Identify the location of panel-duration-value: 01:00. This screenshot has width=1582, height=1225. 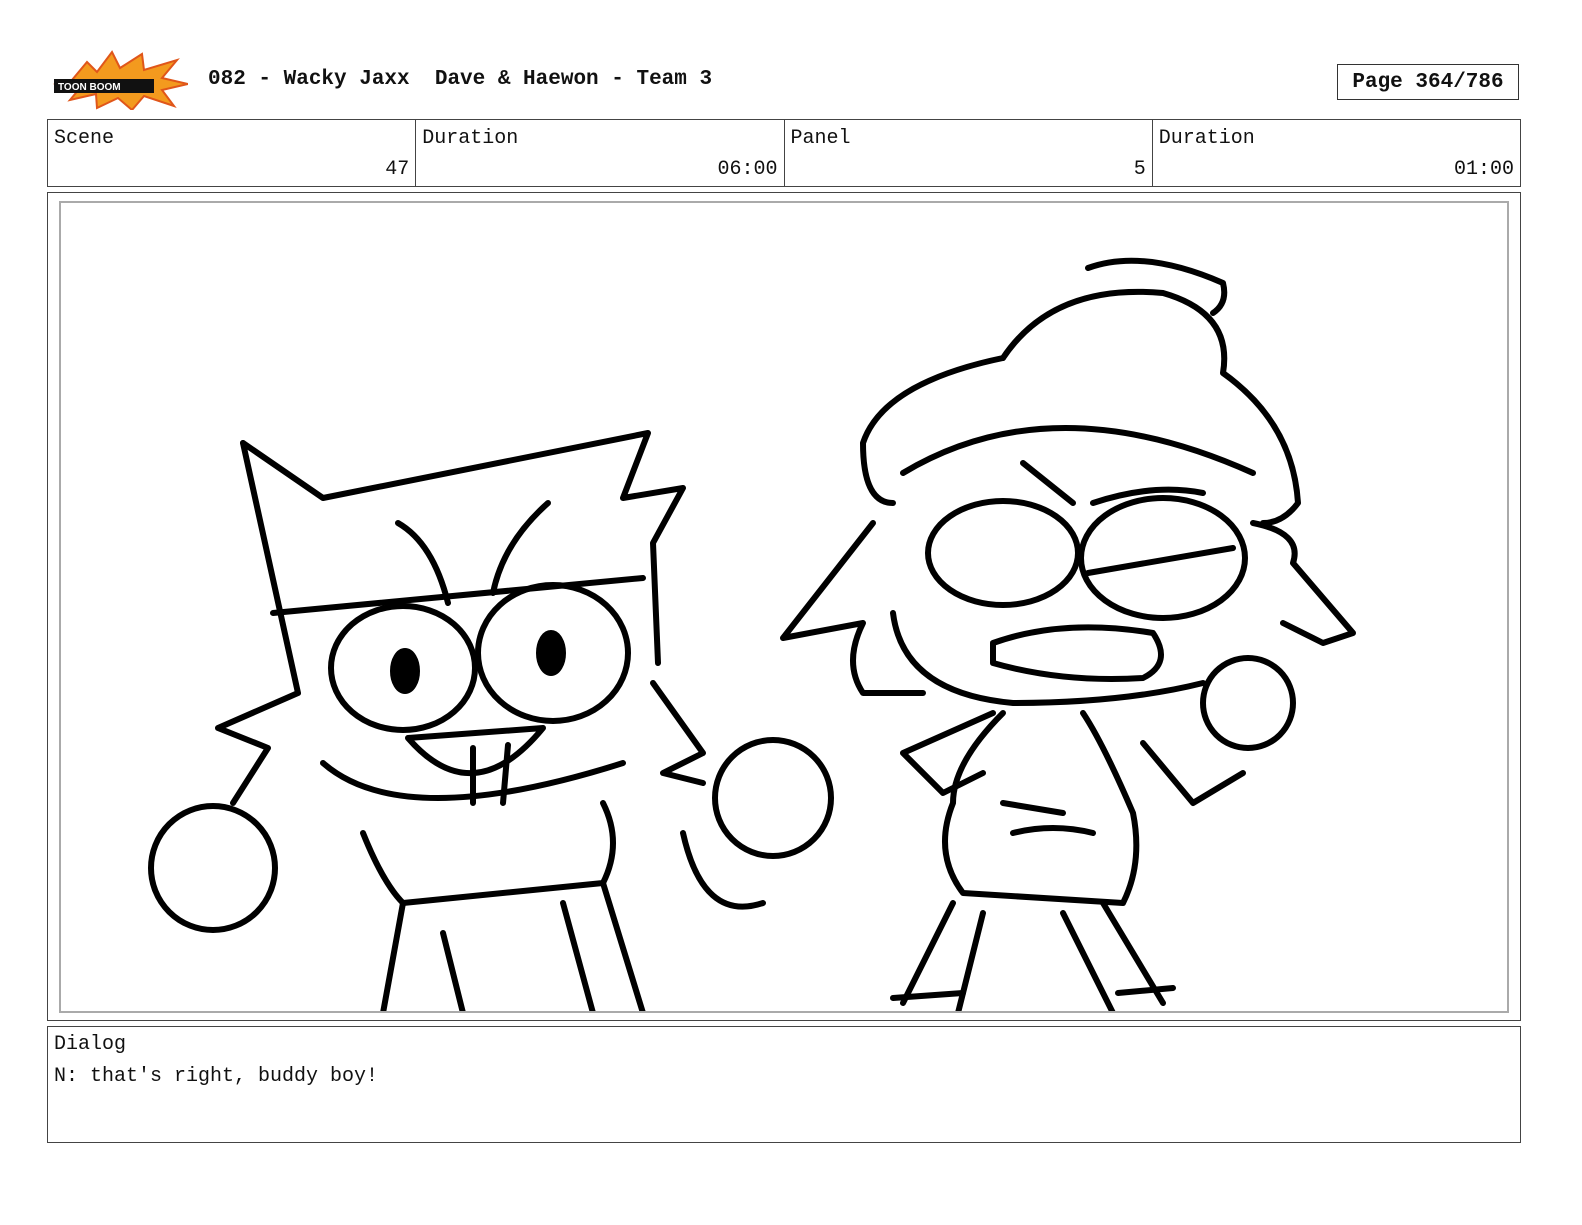
(1483, 169).